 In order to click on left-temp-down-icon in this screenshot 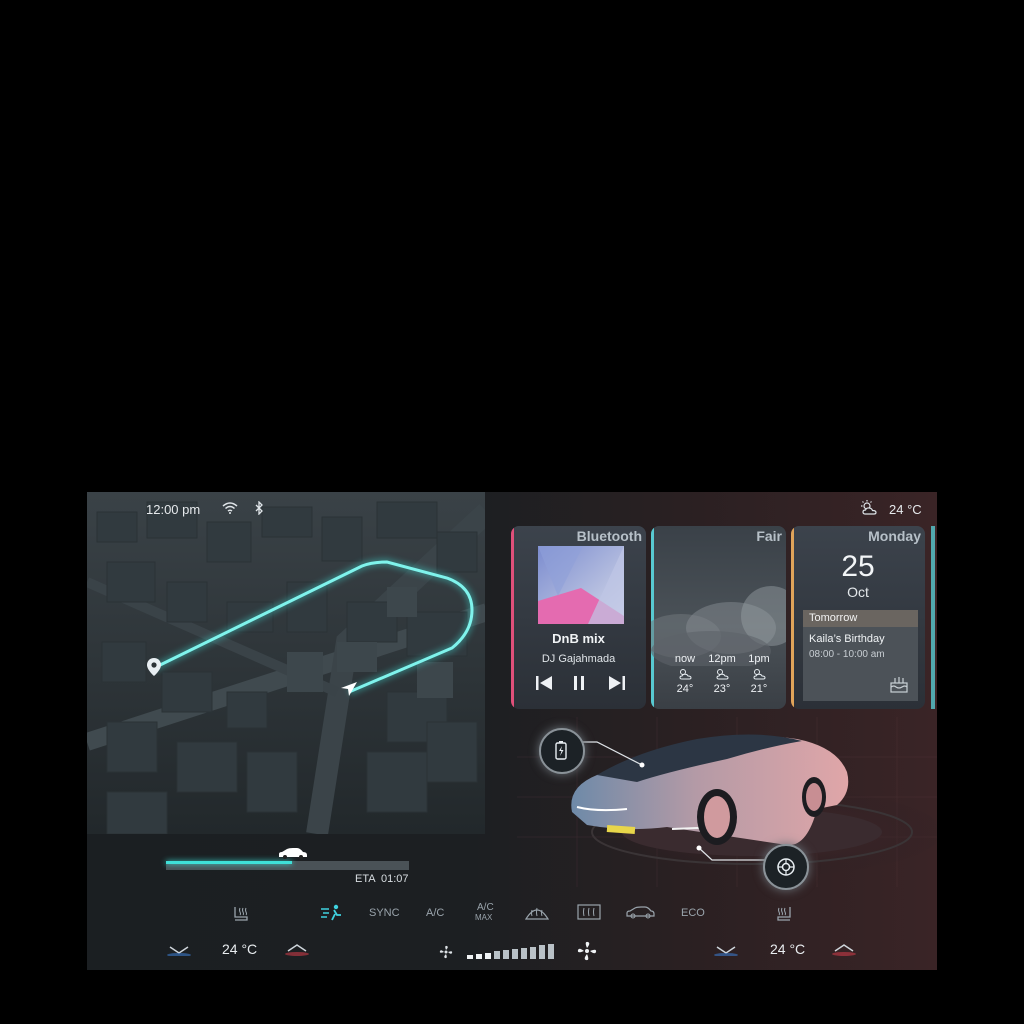, I will do `click(179, 950)`.